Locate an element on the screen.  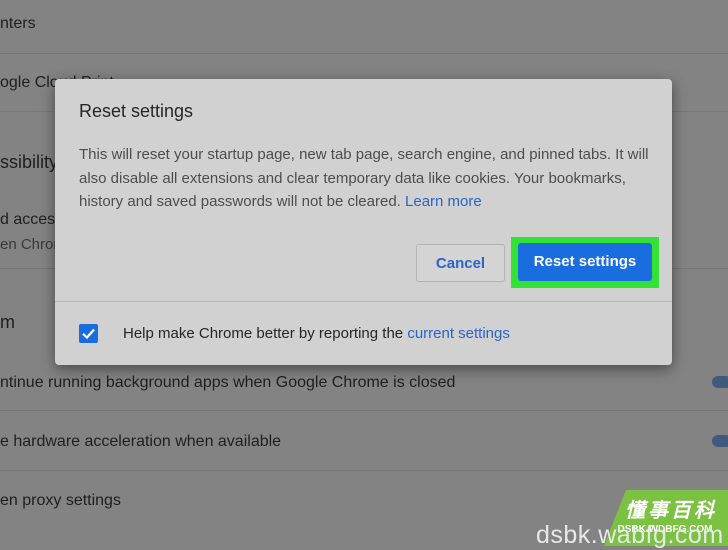
reset-button-highlight: Reset settings is located at coordinates (585, 262).